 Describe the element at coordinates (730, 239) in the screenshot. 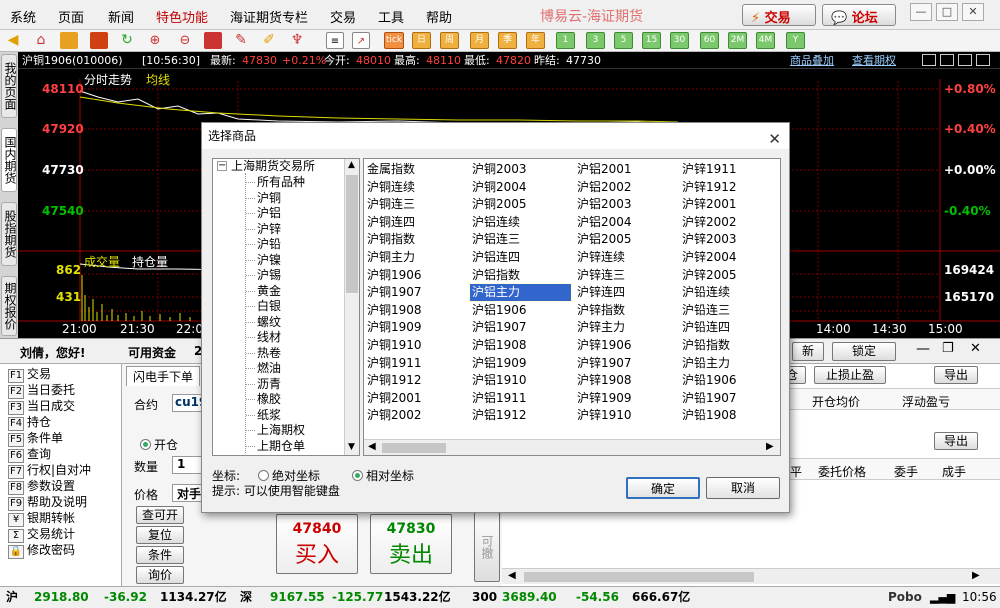

I see `product-cell: 沪锌2003` at that location.